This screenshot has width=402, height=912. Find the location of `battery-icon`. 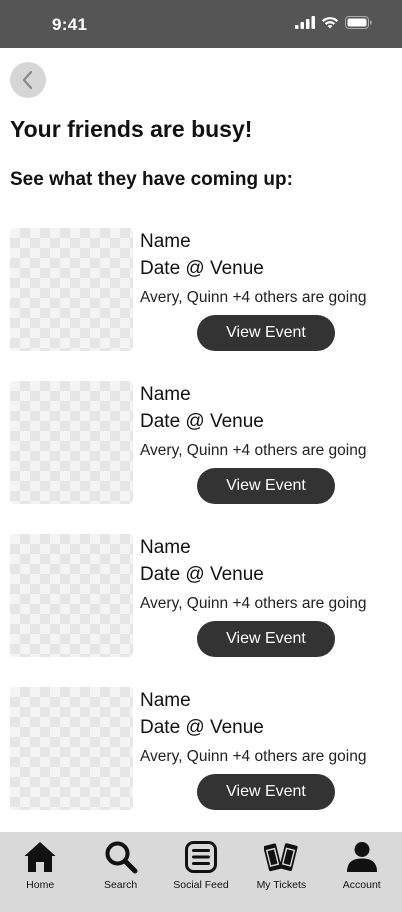

battery-icon is located at coordinates (358, 22).